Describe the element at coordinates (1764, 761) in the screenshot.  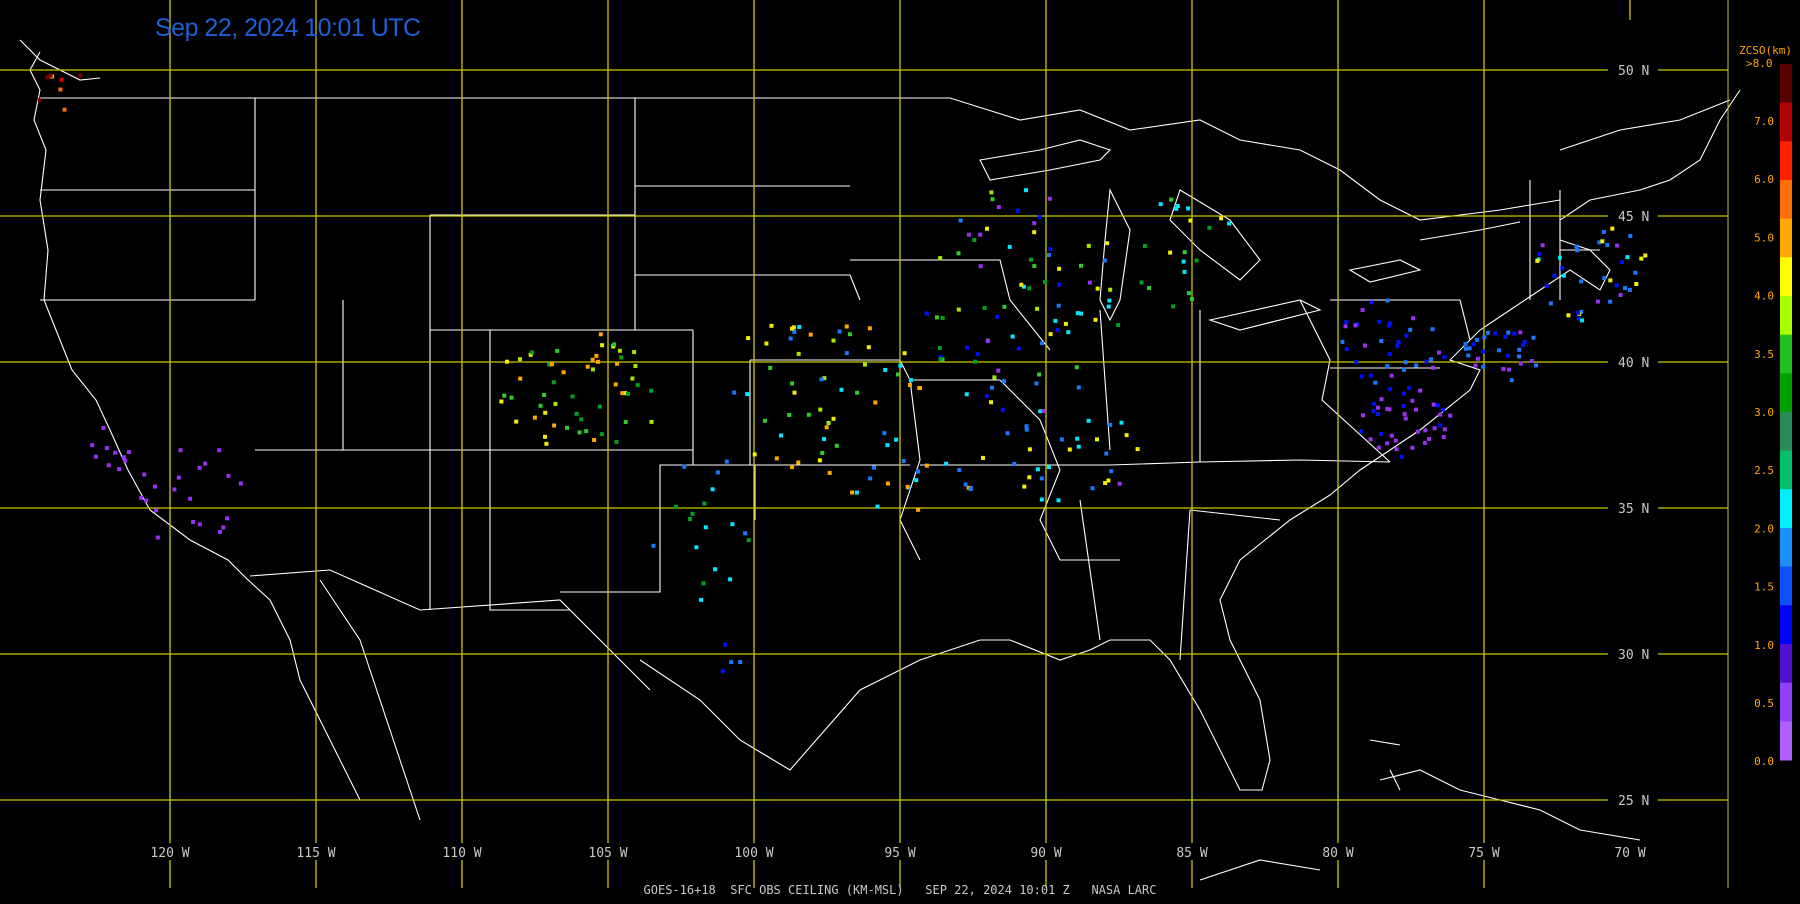
I see `legend-tick-label: 0.0` at that location.